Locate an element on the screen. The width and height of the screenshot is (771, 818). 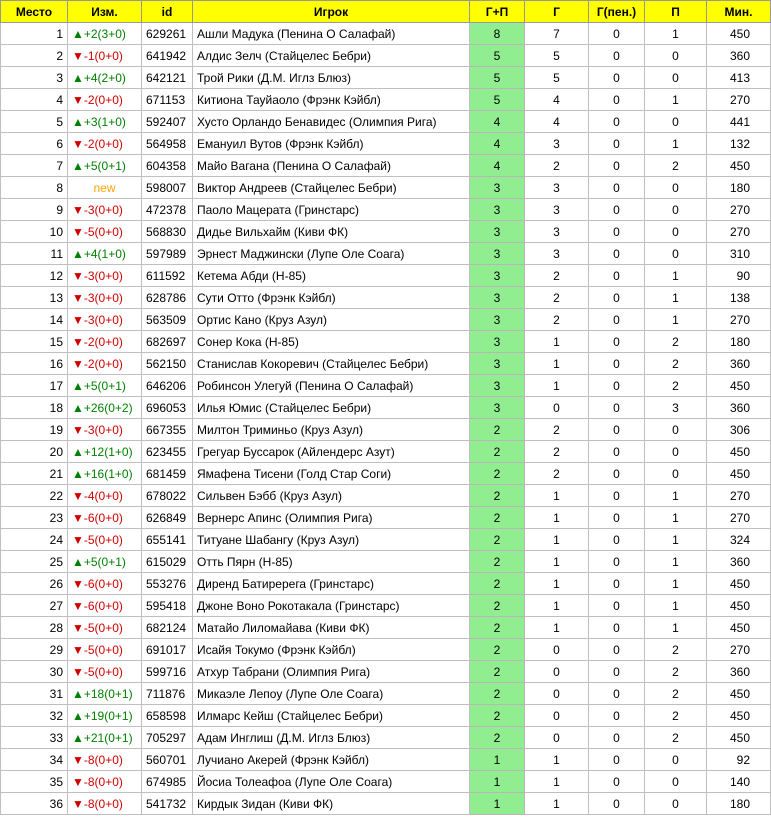
cell-goals: 0 is located at coordinates (556, 407).